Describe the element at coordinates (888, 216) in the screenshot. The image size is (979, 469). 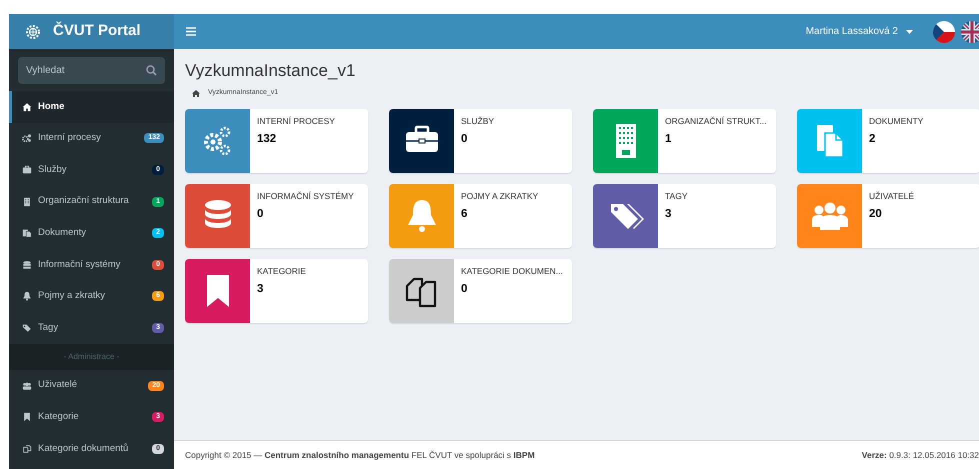
I see `info-box: UŽIVATELÉ 20` at that location.